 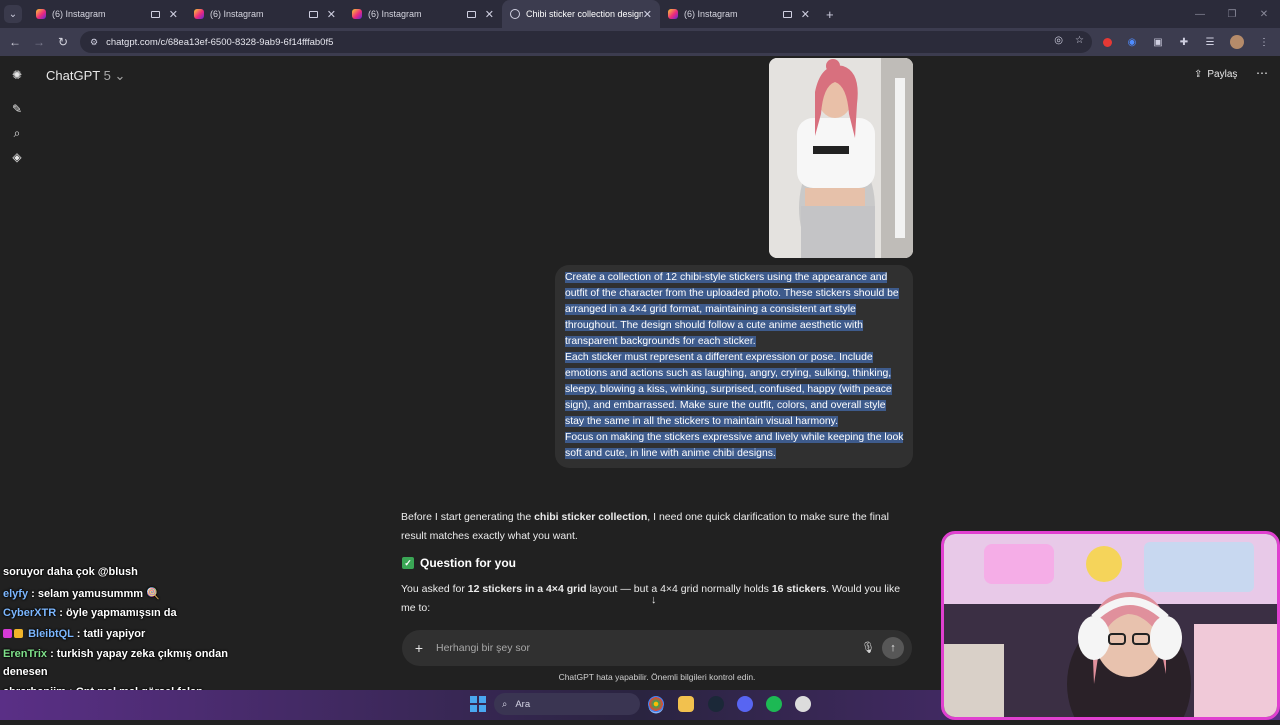 I want to click on tab-instagram-4: (6) Instagram ✕, so click(x=739, y=14).